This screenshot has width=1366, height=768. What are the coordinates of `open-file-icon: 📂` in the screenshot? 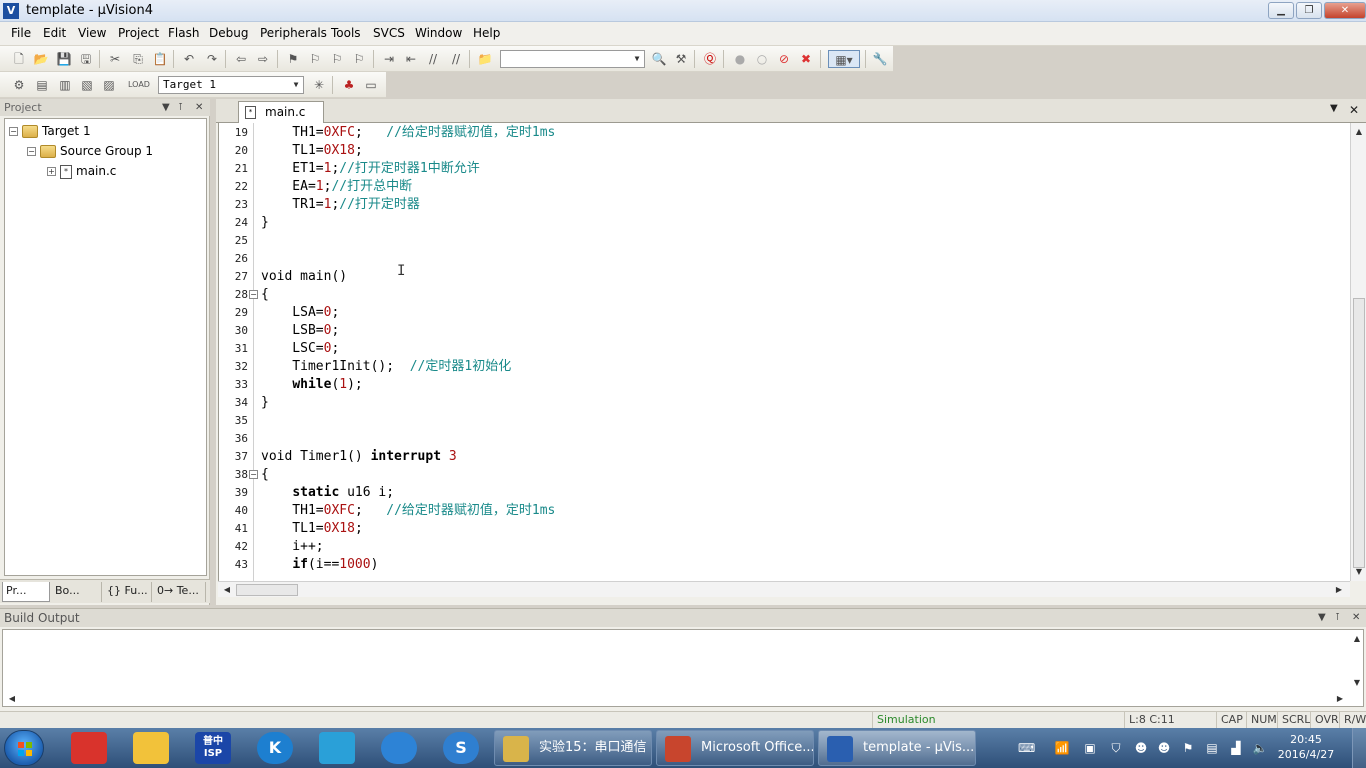 It's located at (41, 59).